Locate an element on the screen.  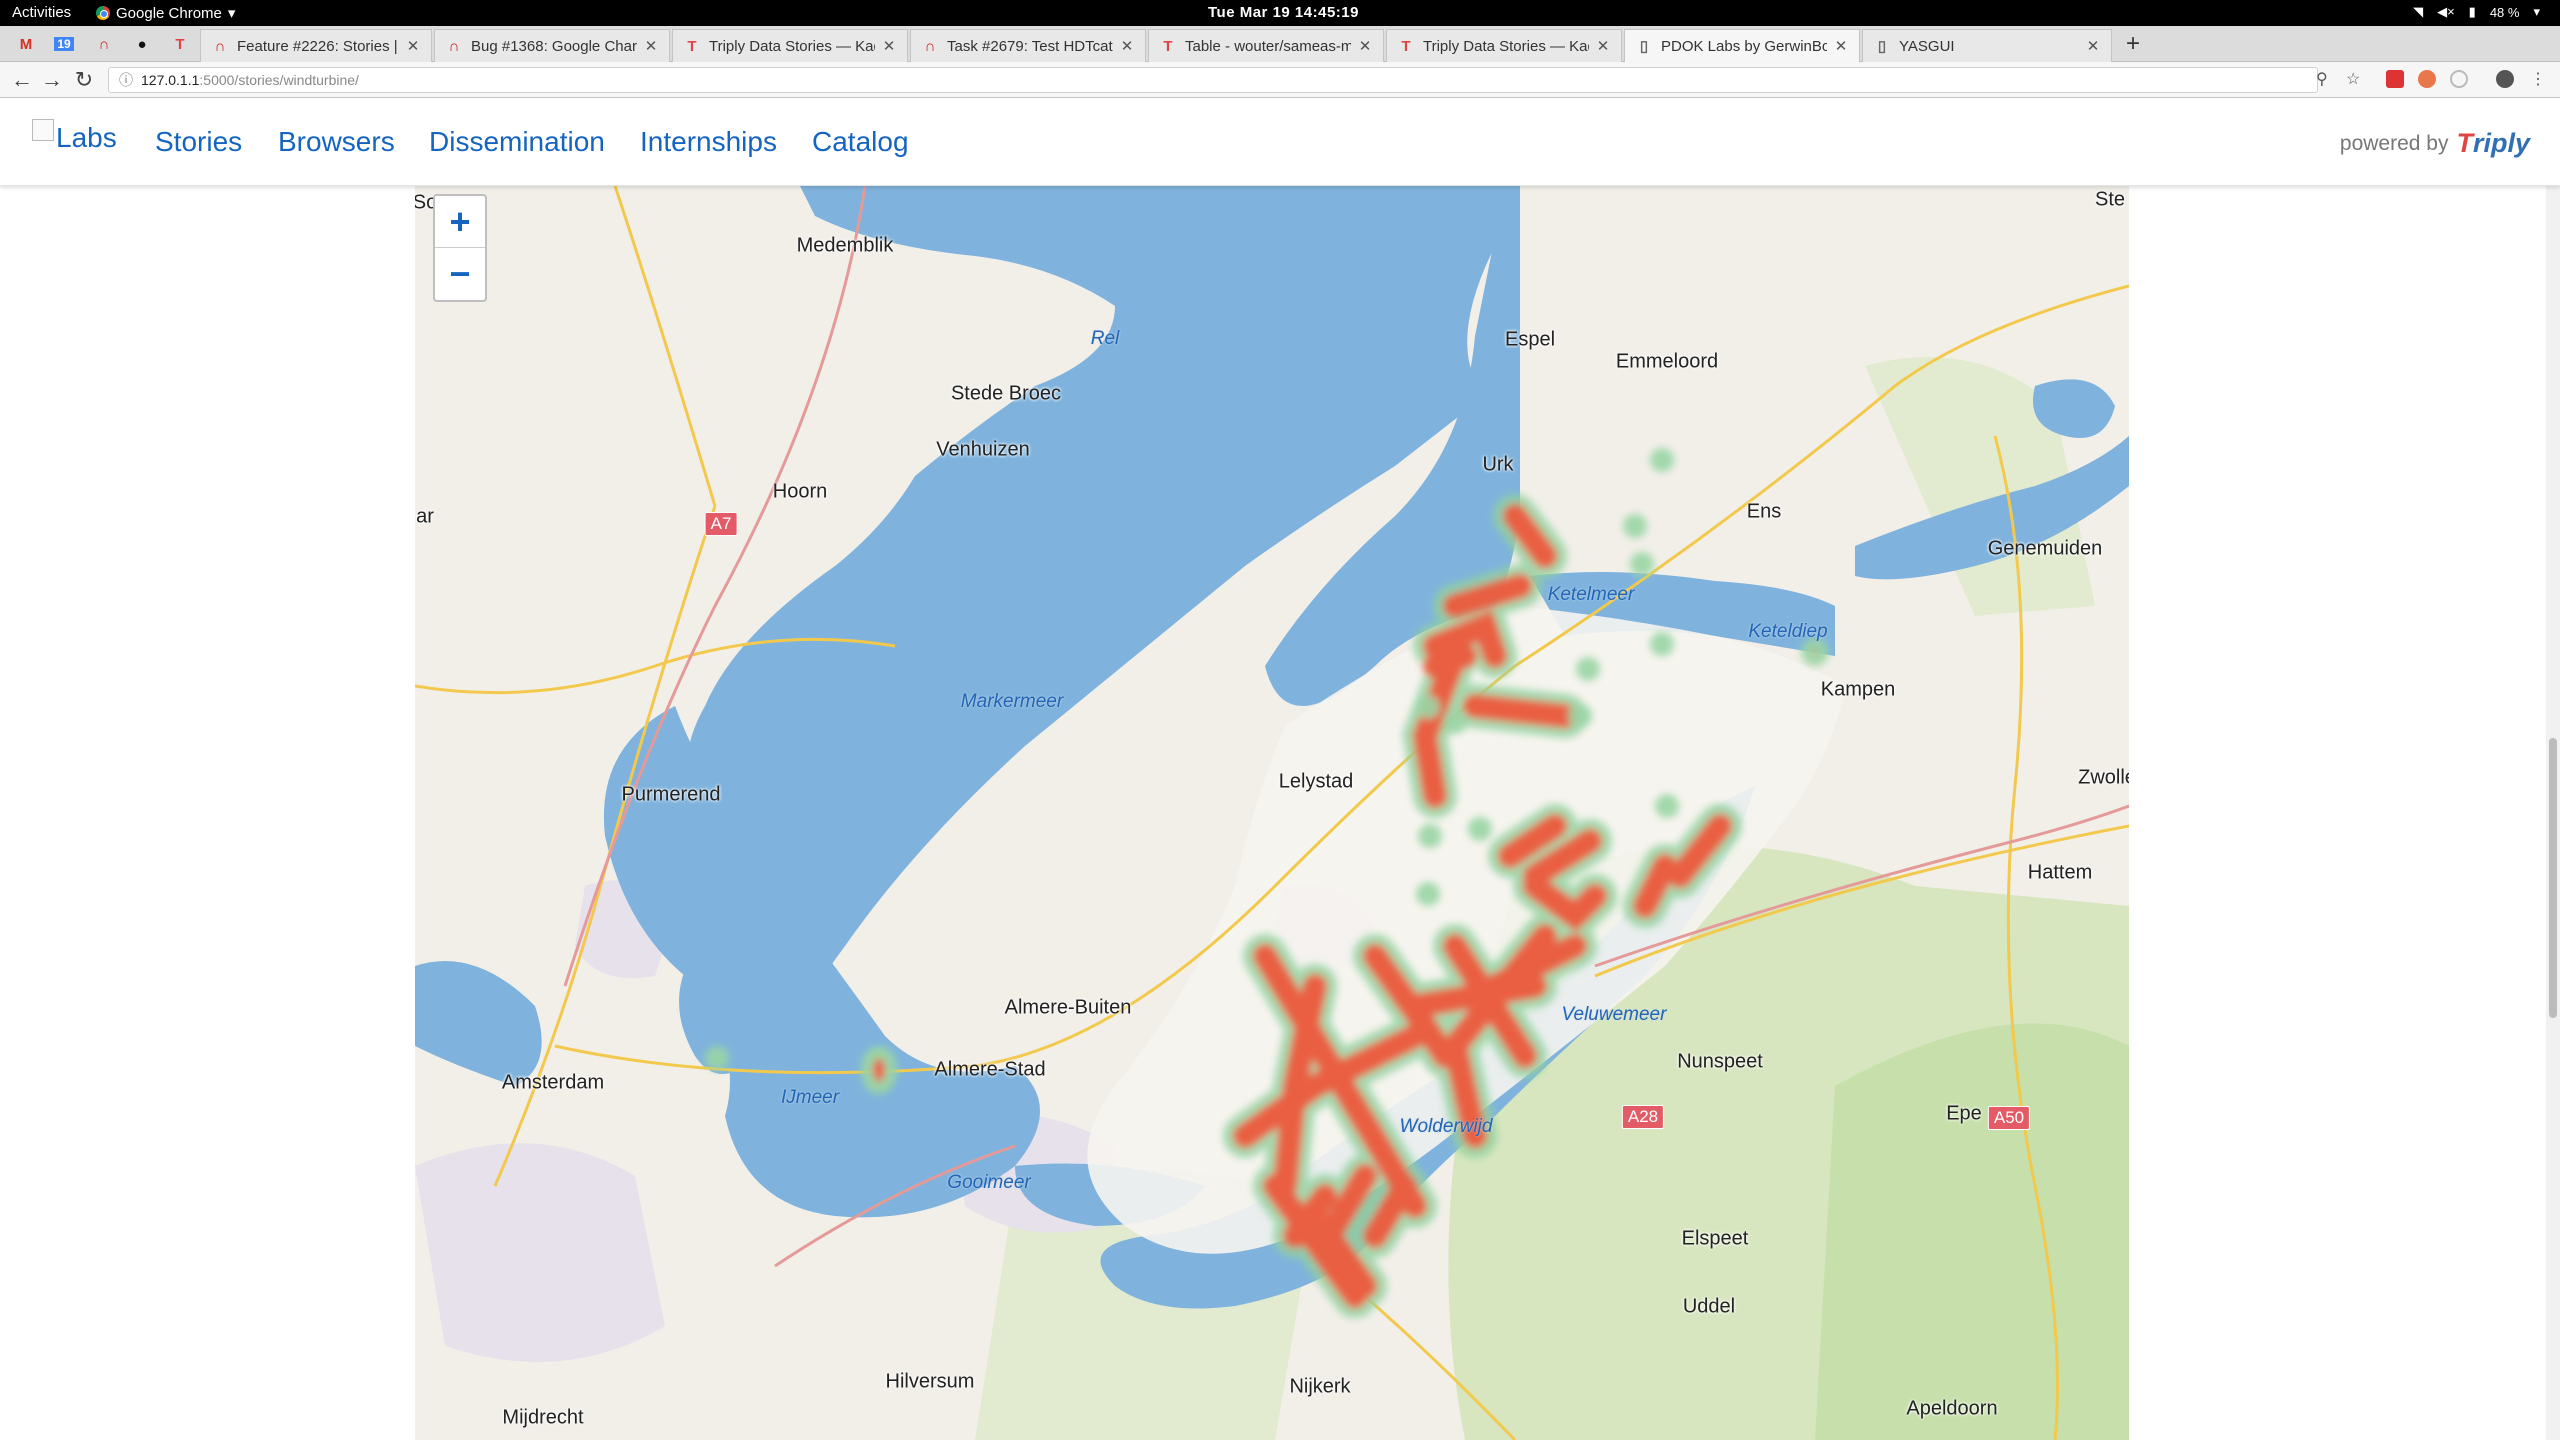
reload-button: ↻ is located at coordinates (84, 80).